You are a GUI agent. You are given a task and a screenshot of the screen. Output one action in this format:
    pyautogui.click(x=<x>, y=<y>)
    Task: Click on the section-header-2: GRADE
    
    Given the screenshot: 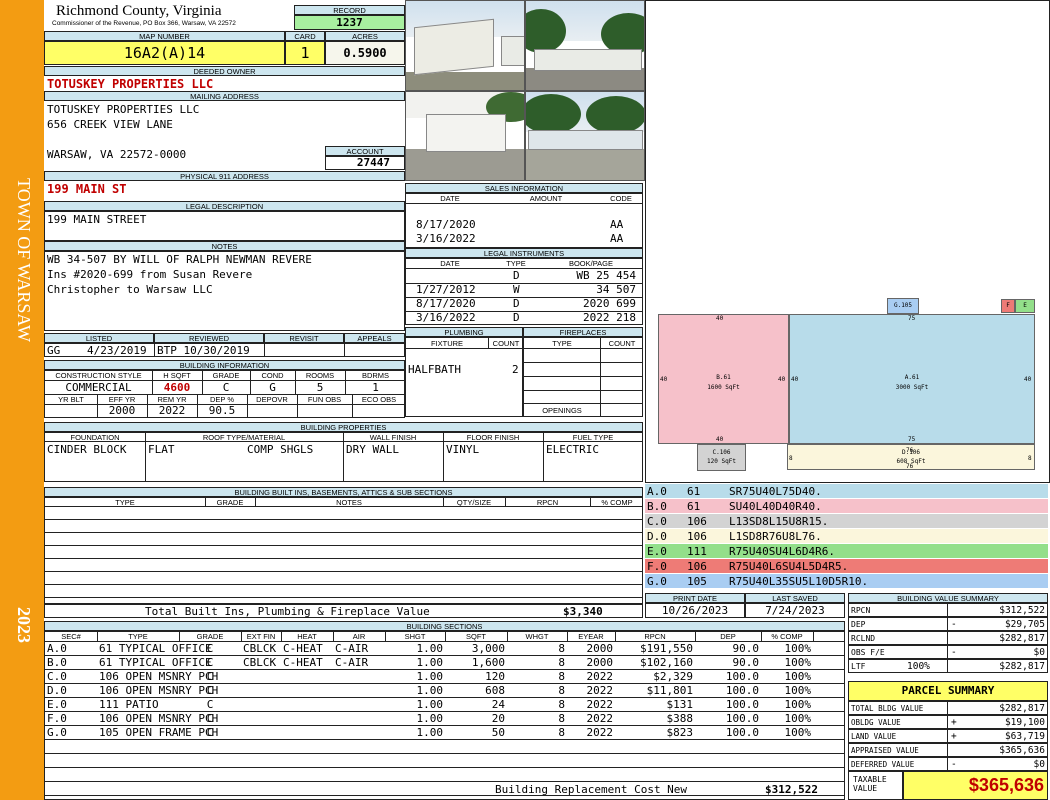 What is the action you would take?
    pyautogui.click(x=210, y=636)
    